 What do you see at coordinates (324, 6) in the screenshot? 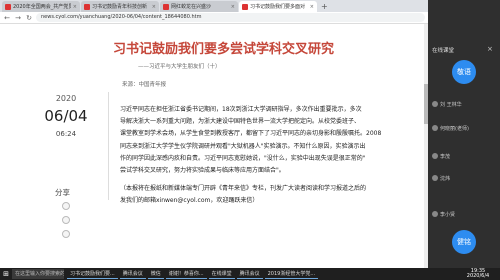
I see `new-tab-button: +` at bounding box center [324, 6].